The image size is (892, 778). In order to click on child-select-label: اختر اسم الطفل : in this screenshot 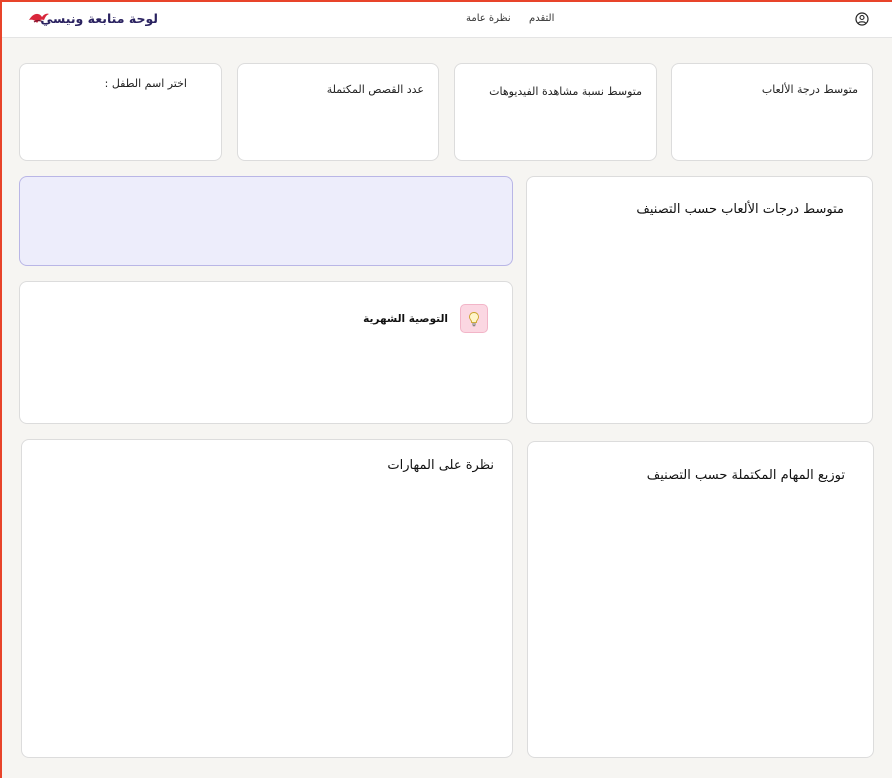, I will do `click(145, 83)`.